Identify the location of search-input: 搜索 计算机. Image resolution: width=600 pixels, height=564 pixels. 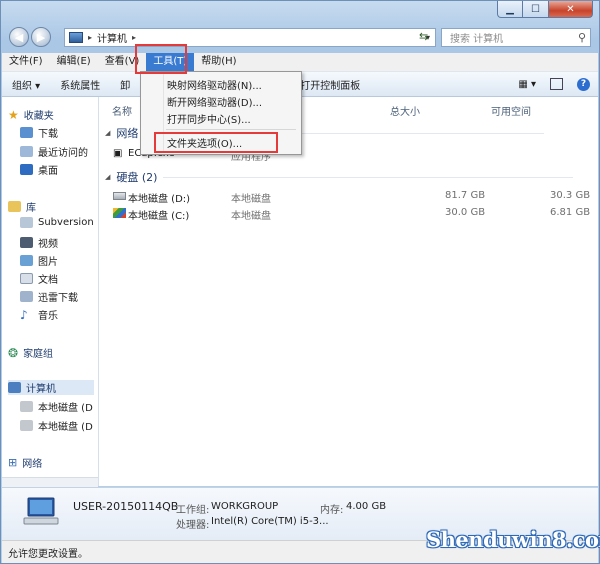
(476, 37).